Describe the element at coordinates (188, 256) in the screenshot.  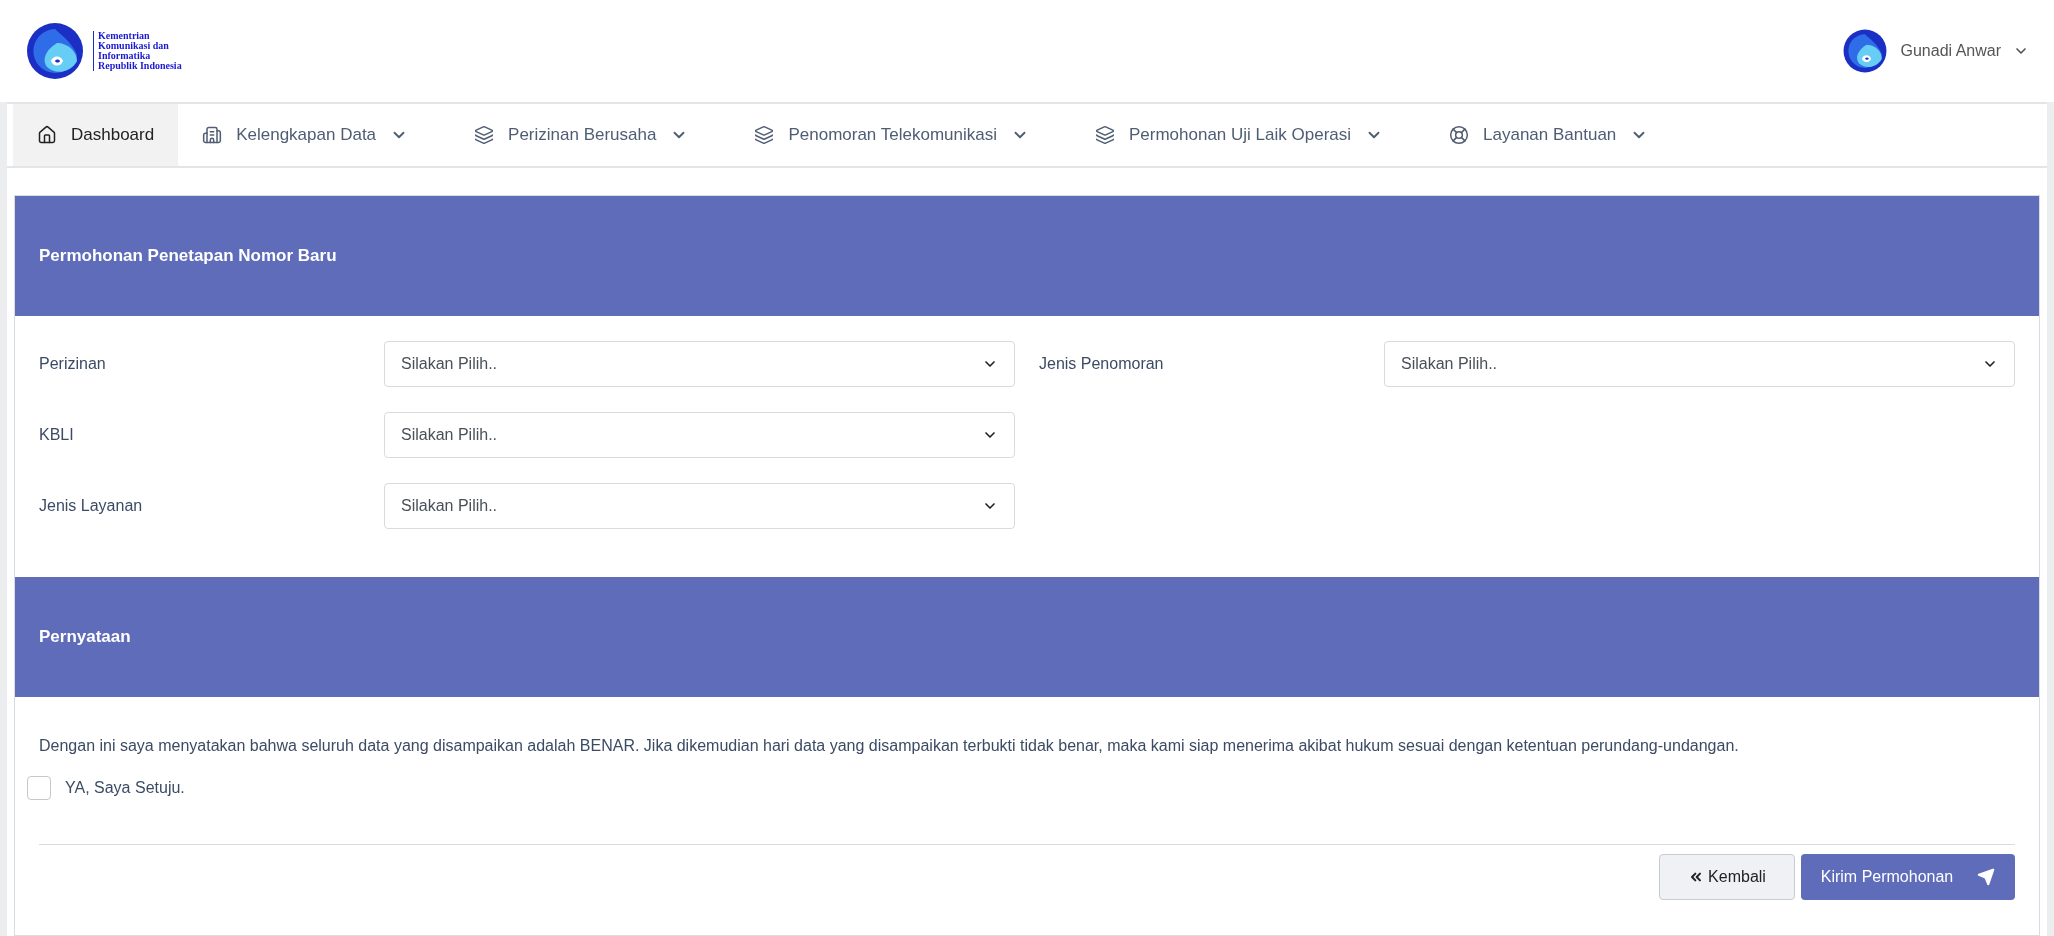
I see `section-title: Permohonan Penetapan Nomor Baru` at that location.